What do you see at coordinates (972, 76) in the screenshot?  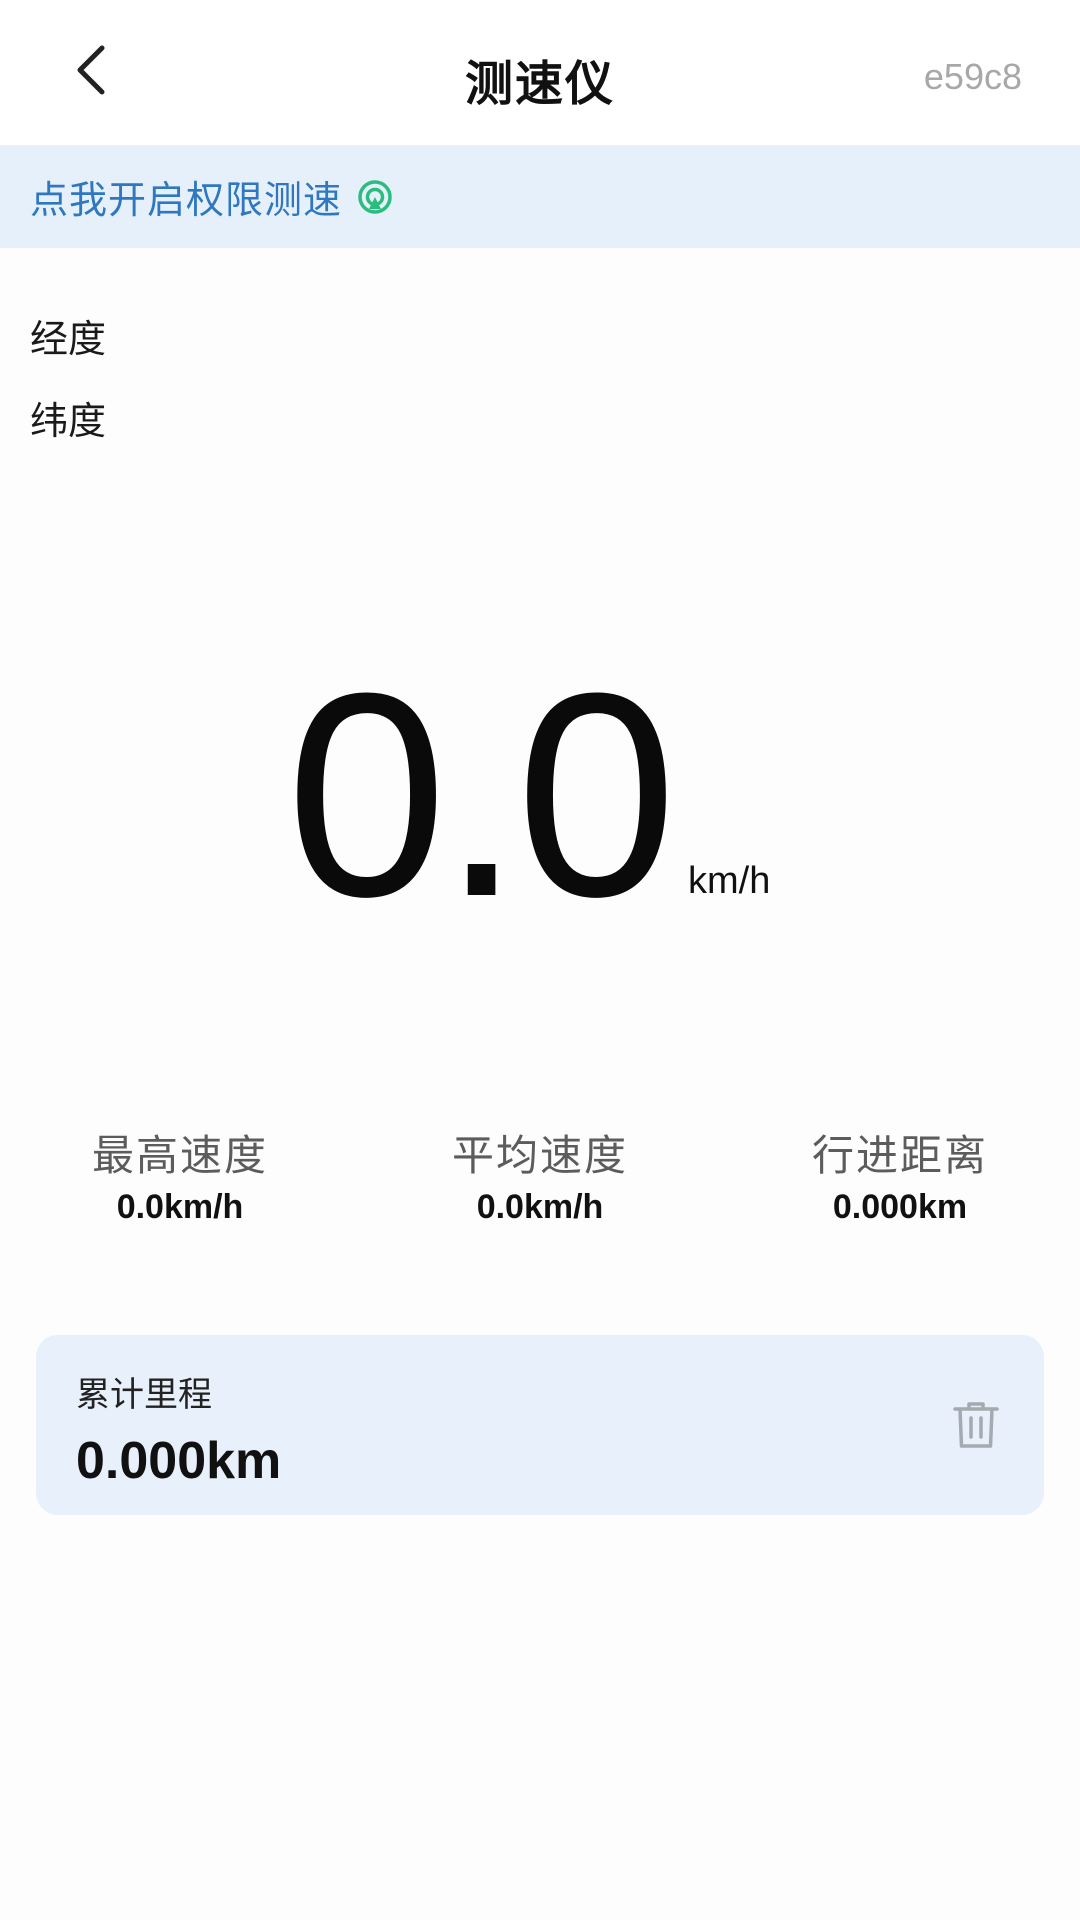 I see `device-code: e59c8` at bounding box center [972, 76].